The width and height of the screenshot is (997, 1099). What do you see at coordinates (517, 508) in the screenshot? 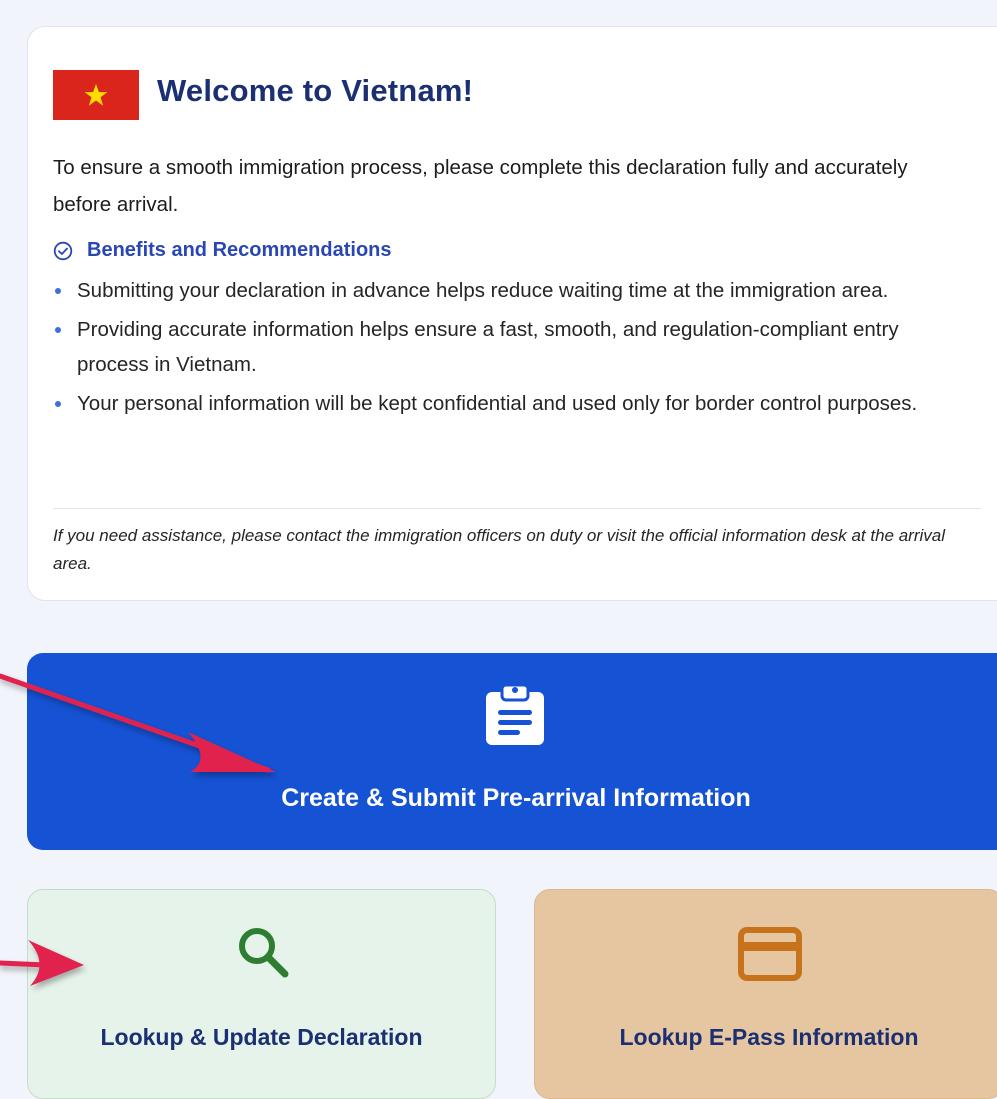
I see `divider` at bounding box center [517, 508].